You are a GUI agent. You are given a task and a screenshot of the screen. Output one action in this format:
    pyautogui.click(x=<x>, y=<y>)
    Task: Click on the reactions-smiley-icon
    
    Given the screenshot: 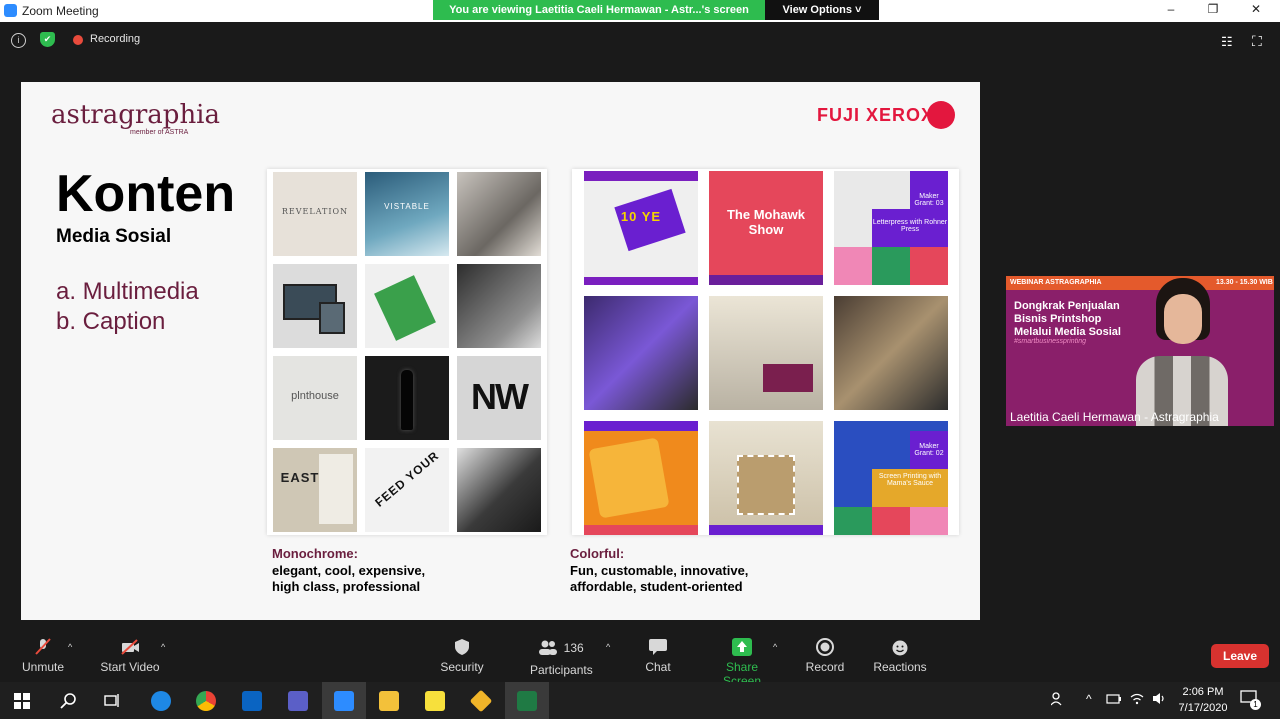 What is the action you would take?
    pyautogui.click(x=900, y=648)
    